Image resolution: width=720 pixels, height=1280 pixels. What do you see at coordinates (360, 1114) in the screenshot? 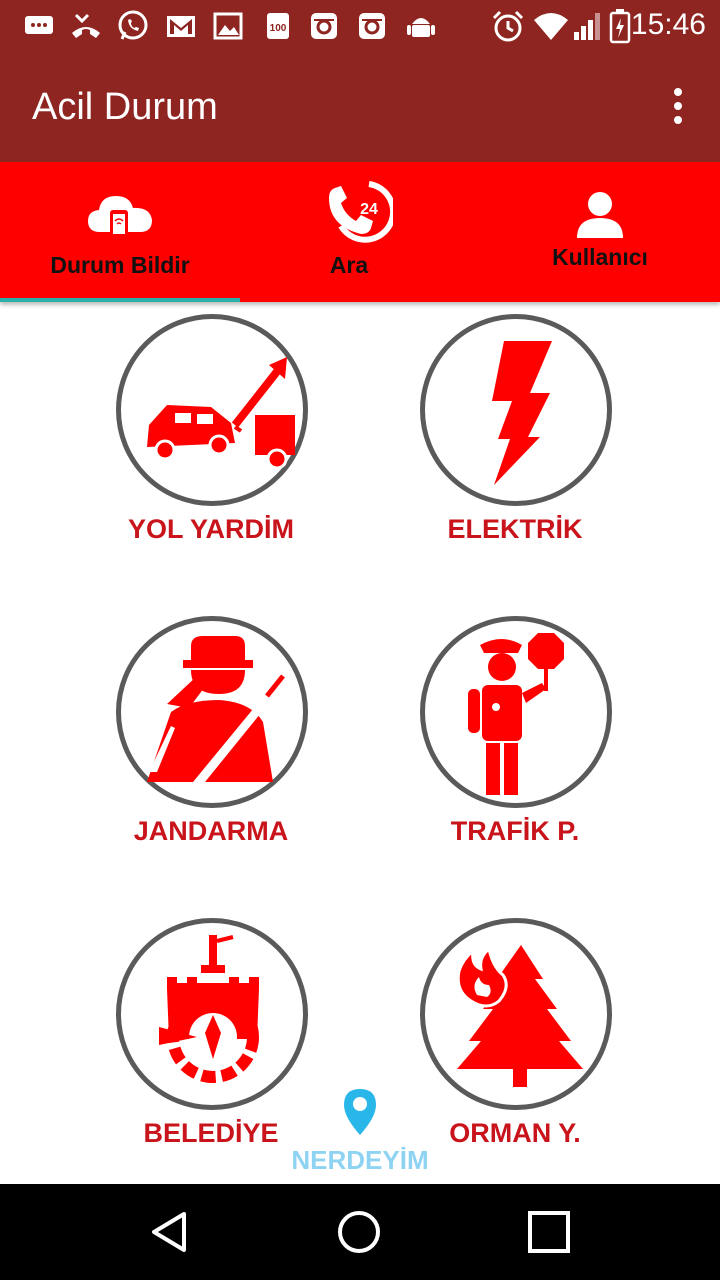
I see `location-pin-icon` at bounding box center [360, 1114].